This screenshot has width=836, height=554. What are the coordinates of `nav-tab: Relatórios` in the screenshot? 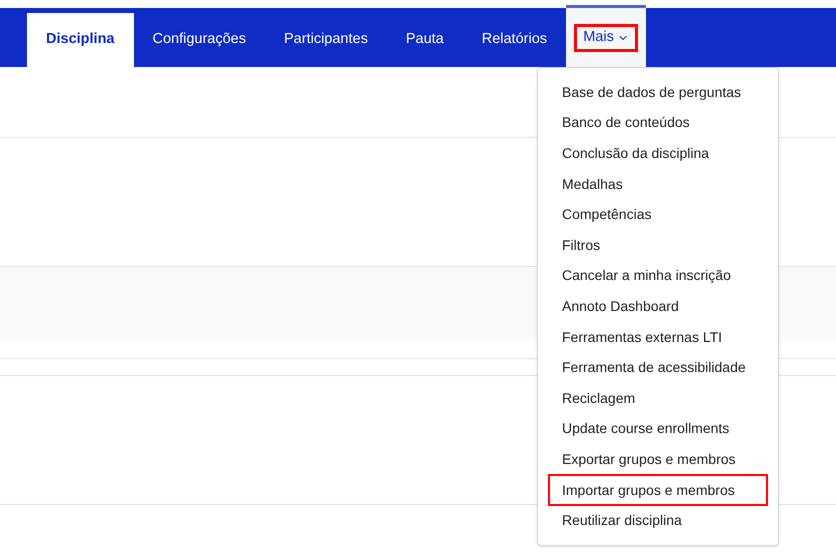 It's located at (514, 40).